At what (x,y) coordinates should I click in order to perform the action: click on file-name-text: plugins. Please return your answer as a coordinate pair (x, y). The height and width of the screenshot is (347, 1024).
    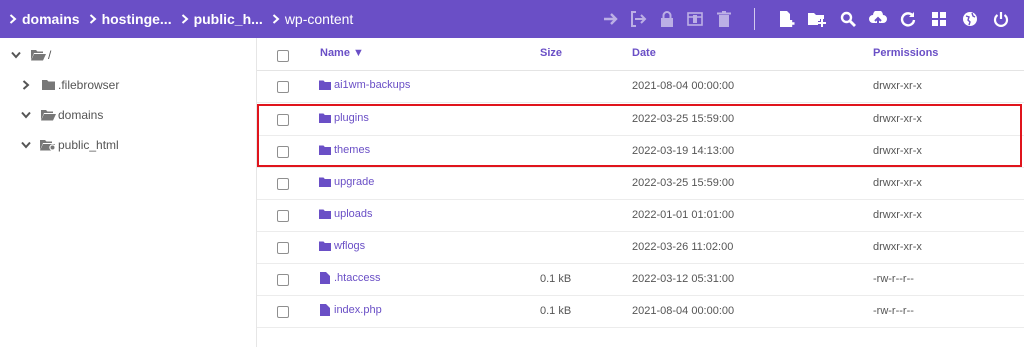
    Looking at the image, I should click on (351, 118).